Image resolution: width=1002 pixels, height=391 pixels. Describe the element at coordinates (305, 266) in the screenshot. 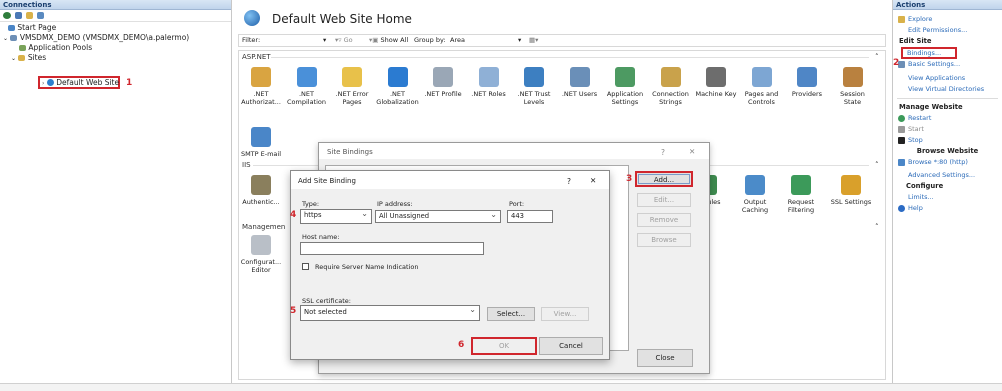

I see `sni-checkbox` at that location.